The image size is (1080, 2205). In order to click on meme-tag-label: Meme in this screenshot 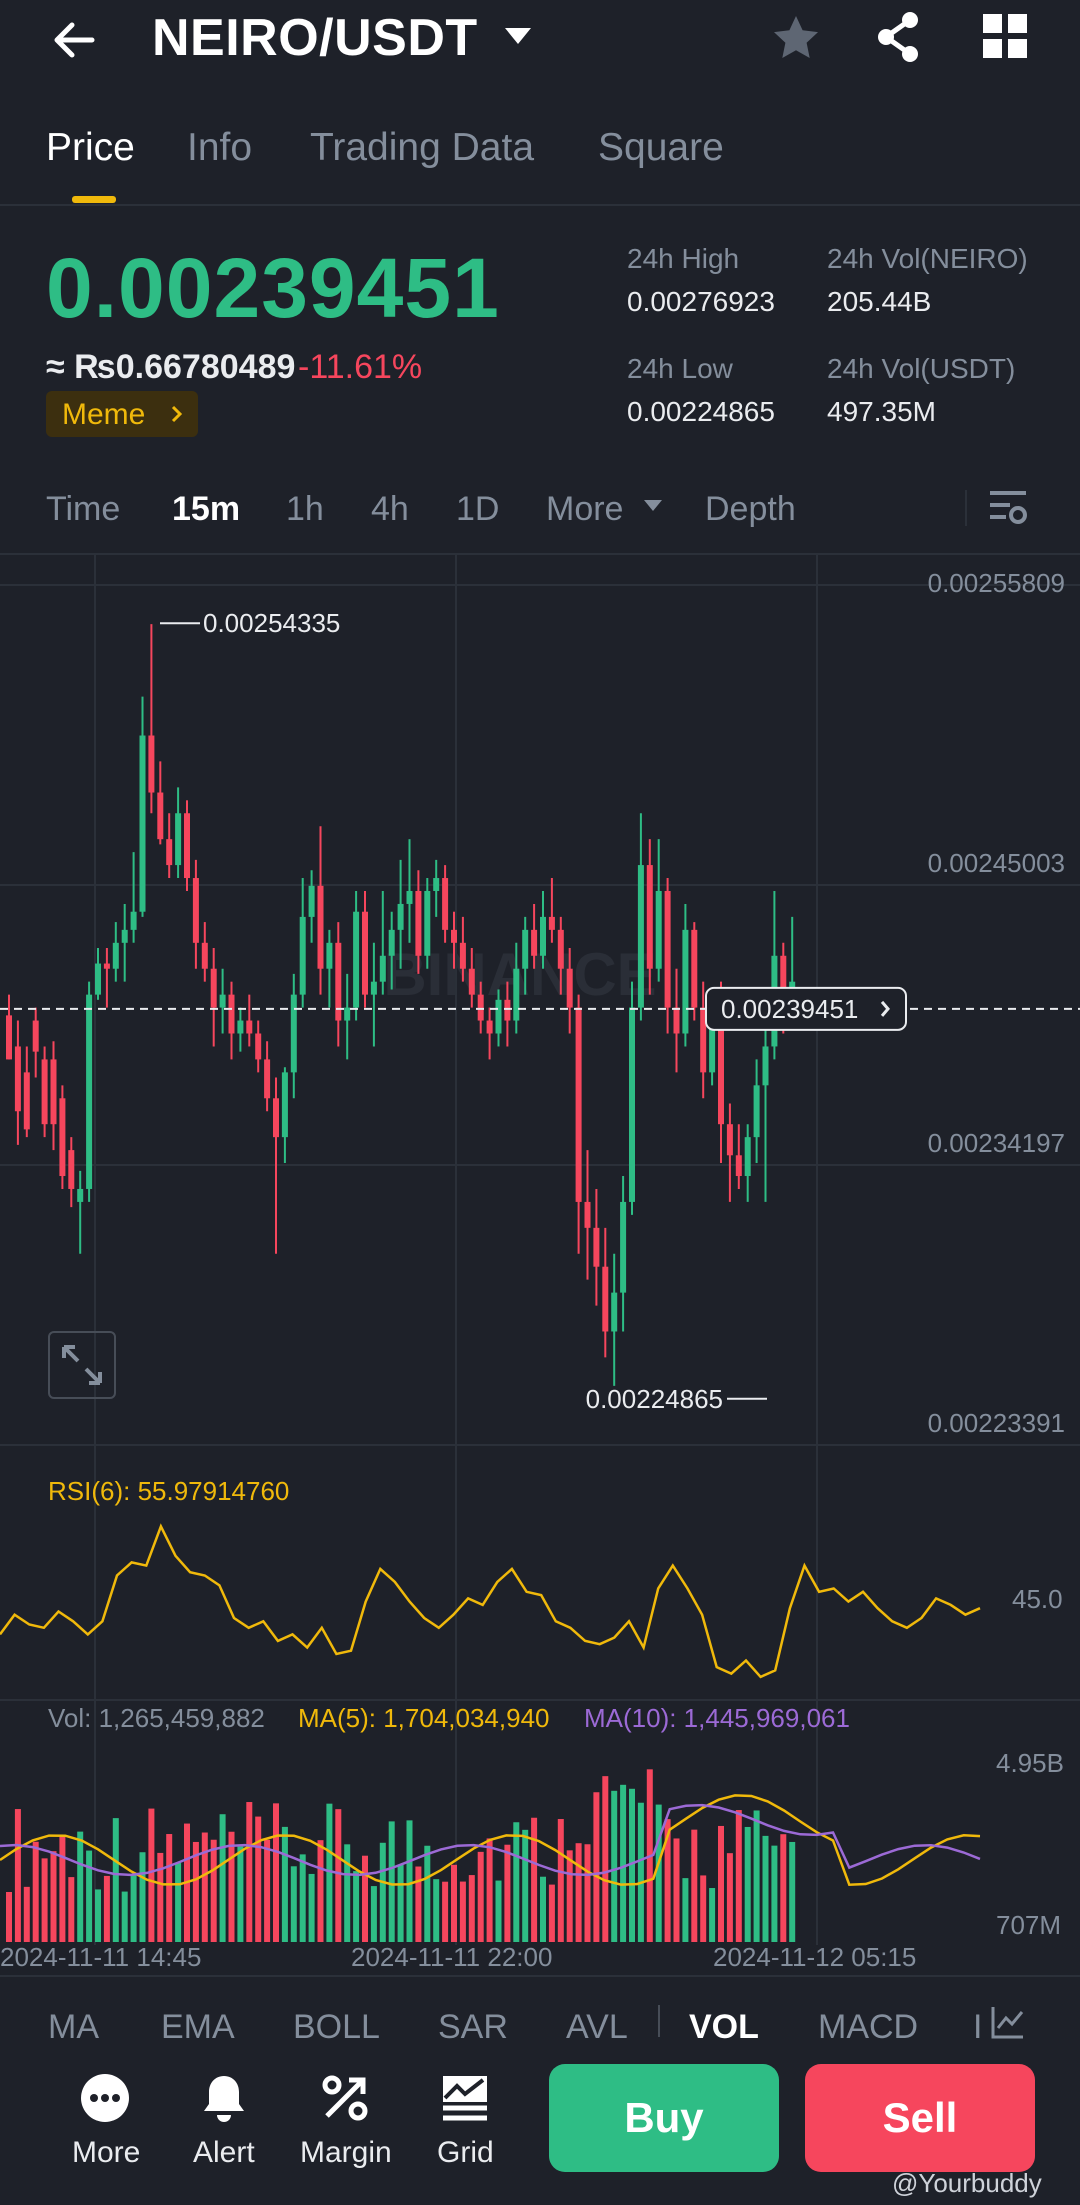, I will do `click(104, 414)`.